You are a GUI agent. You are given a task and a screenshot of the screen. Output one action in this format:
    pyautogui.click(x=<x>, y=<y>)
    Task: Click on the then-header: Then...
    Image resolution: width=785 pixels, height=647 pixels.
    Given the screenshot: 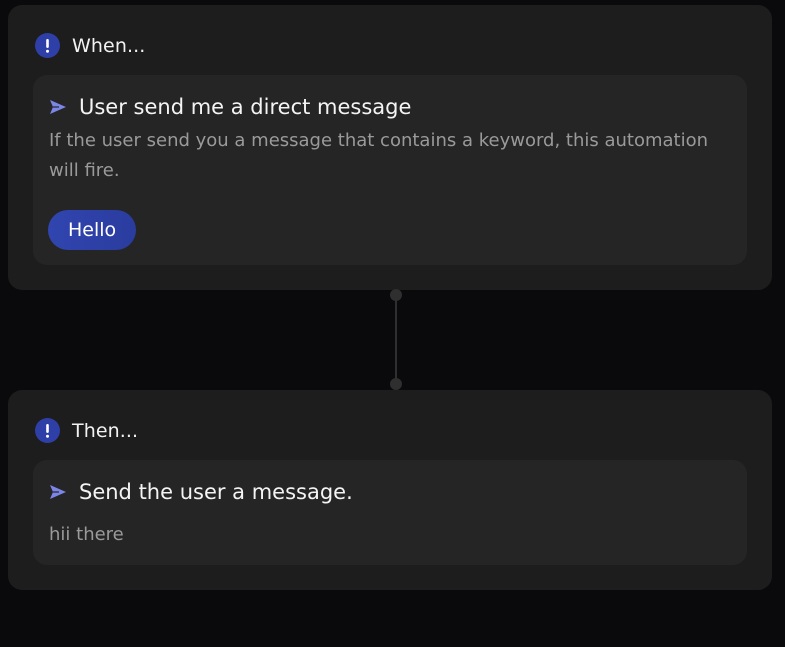 What is the action you would take?
    pyautogui.click(x=86, y=430)
    